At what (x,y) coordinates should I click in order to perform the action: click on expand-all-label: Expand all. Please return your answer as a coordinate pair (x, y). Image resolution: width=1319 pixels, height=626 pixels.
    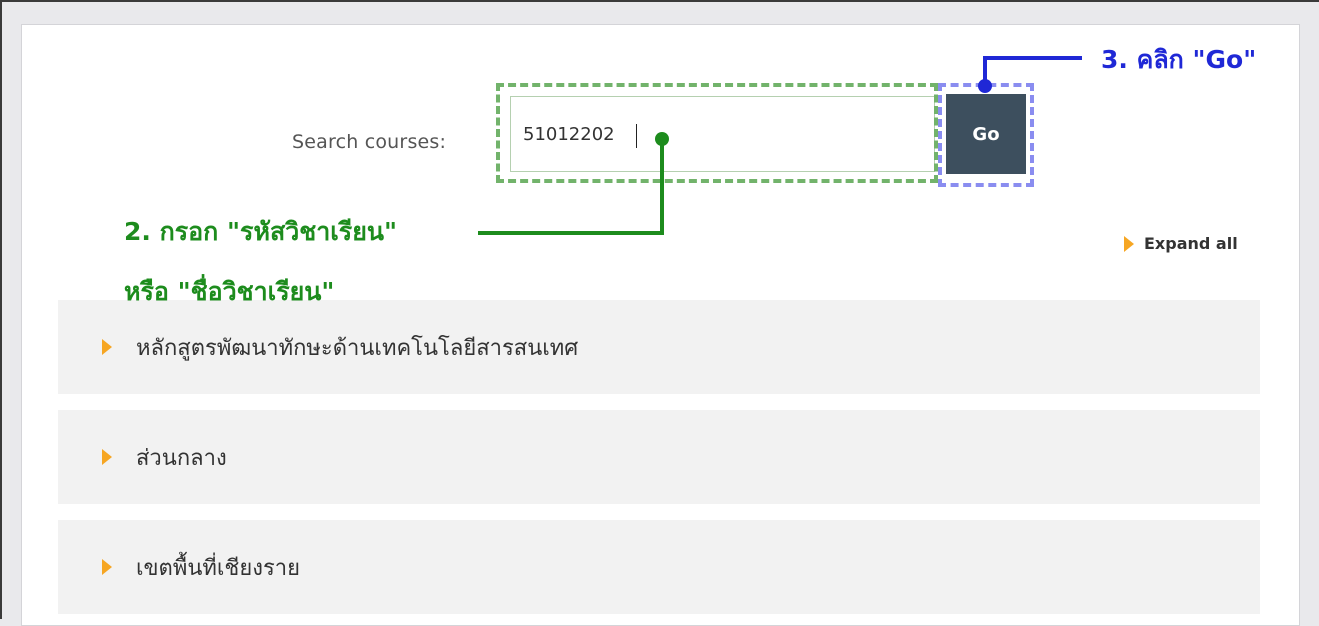
    Looking at the image, I should click on (1191, 243).